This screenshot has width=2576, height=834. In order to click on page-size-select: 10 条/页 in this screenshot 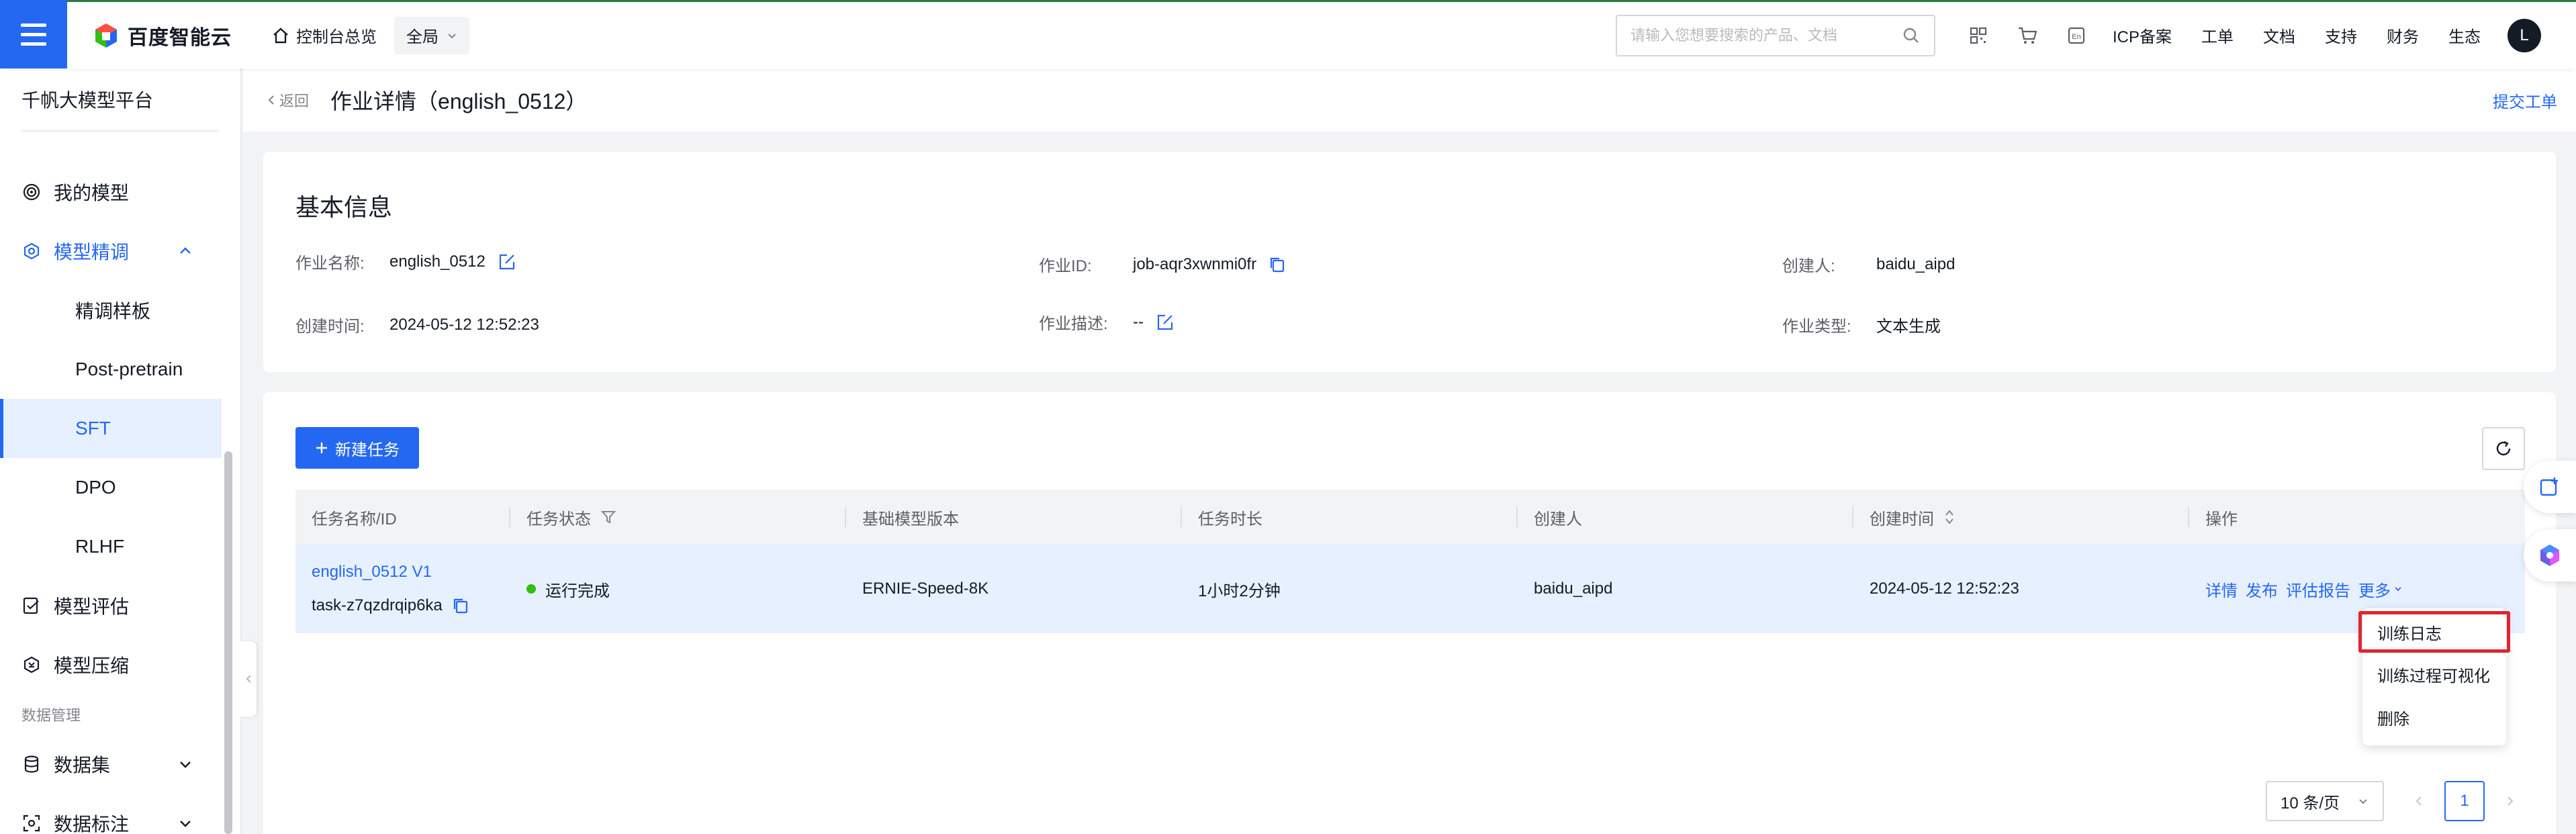, I will do `click(2325, 801)`.